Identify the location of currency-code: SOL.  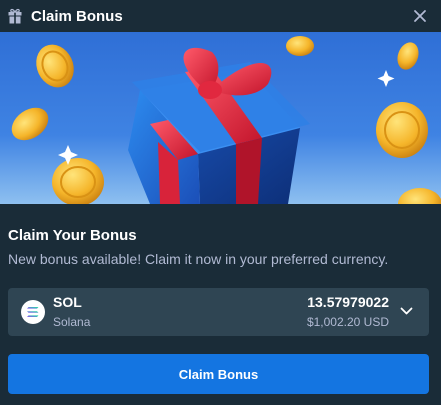
(67, 302).